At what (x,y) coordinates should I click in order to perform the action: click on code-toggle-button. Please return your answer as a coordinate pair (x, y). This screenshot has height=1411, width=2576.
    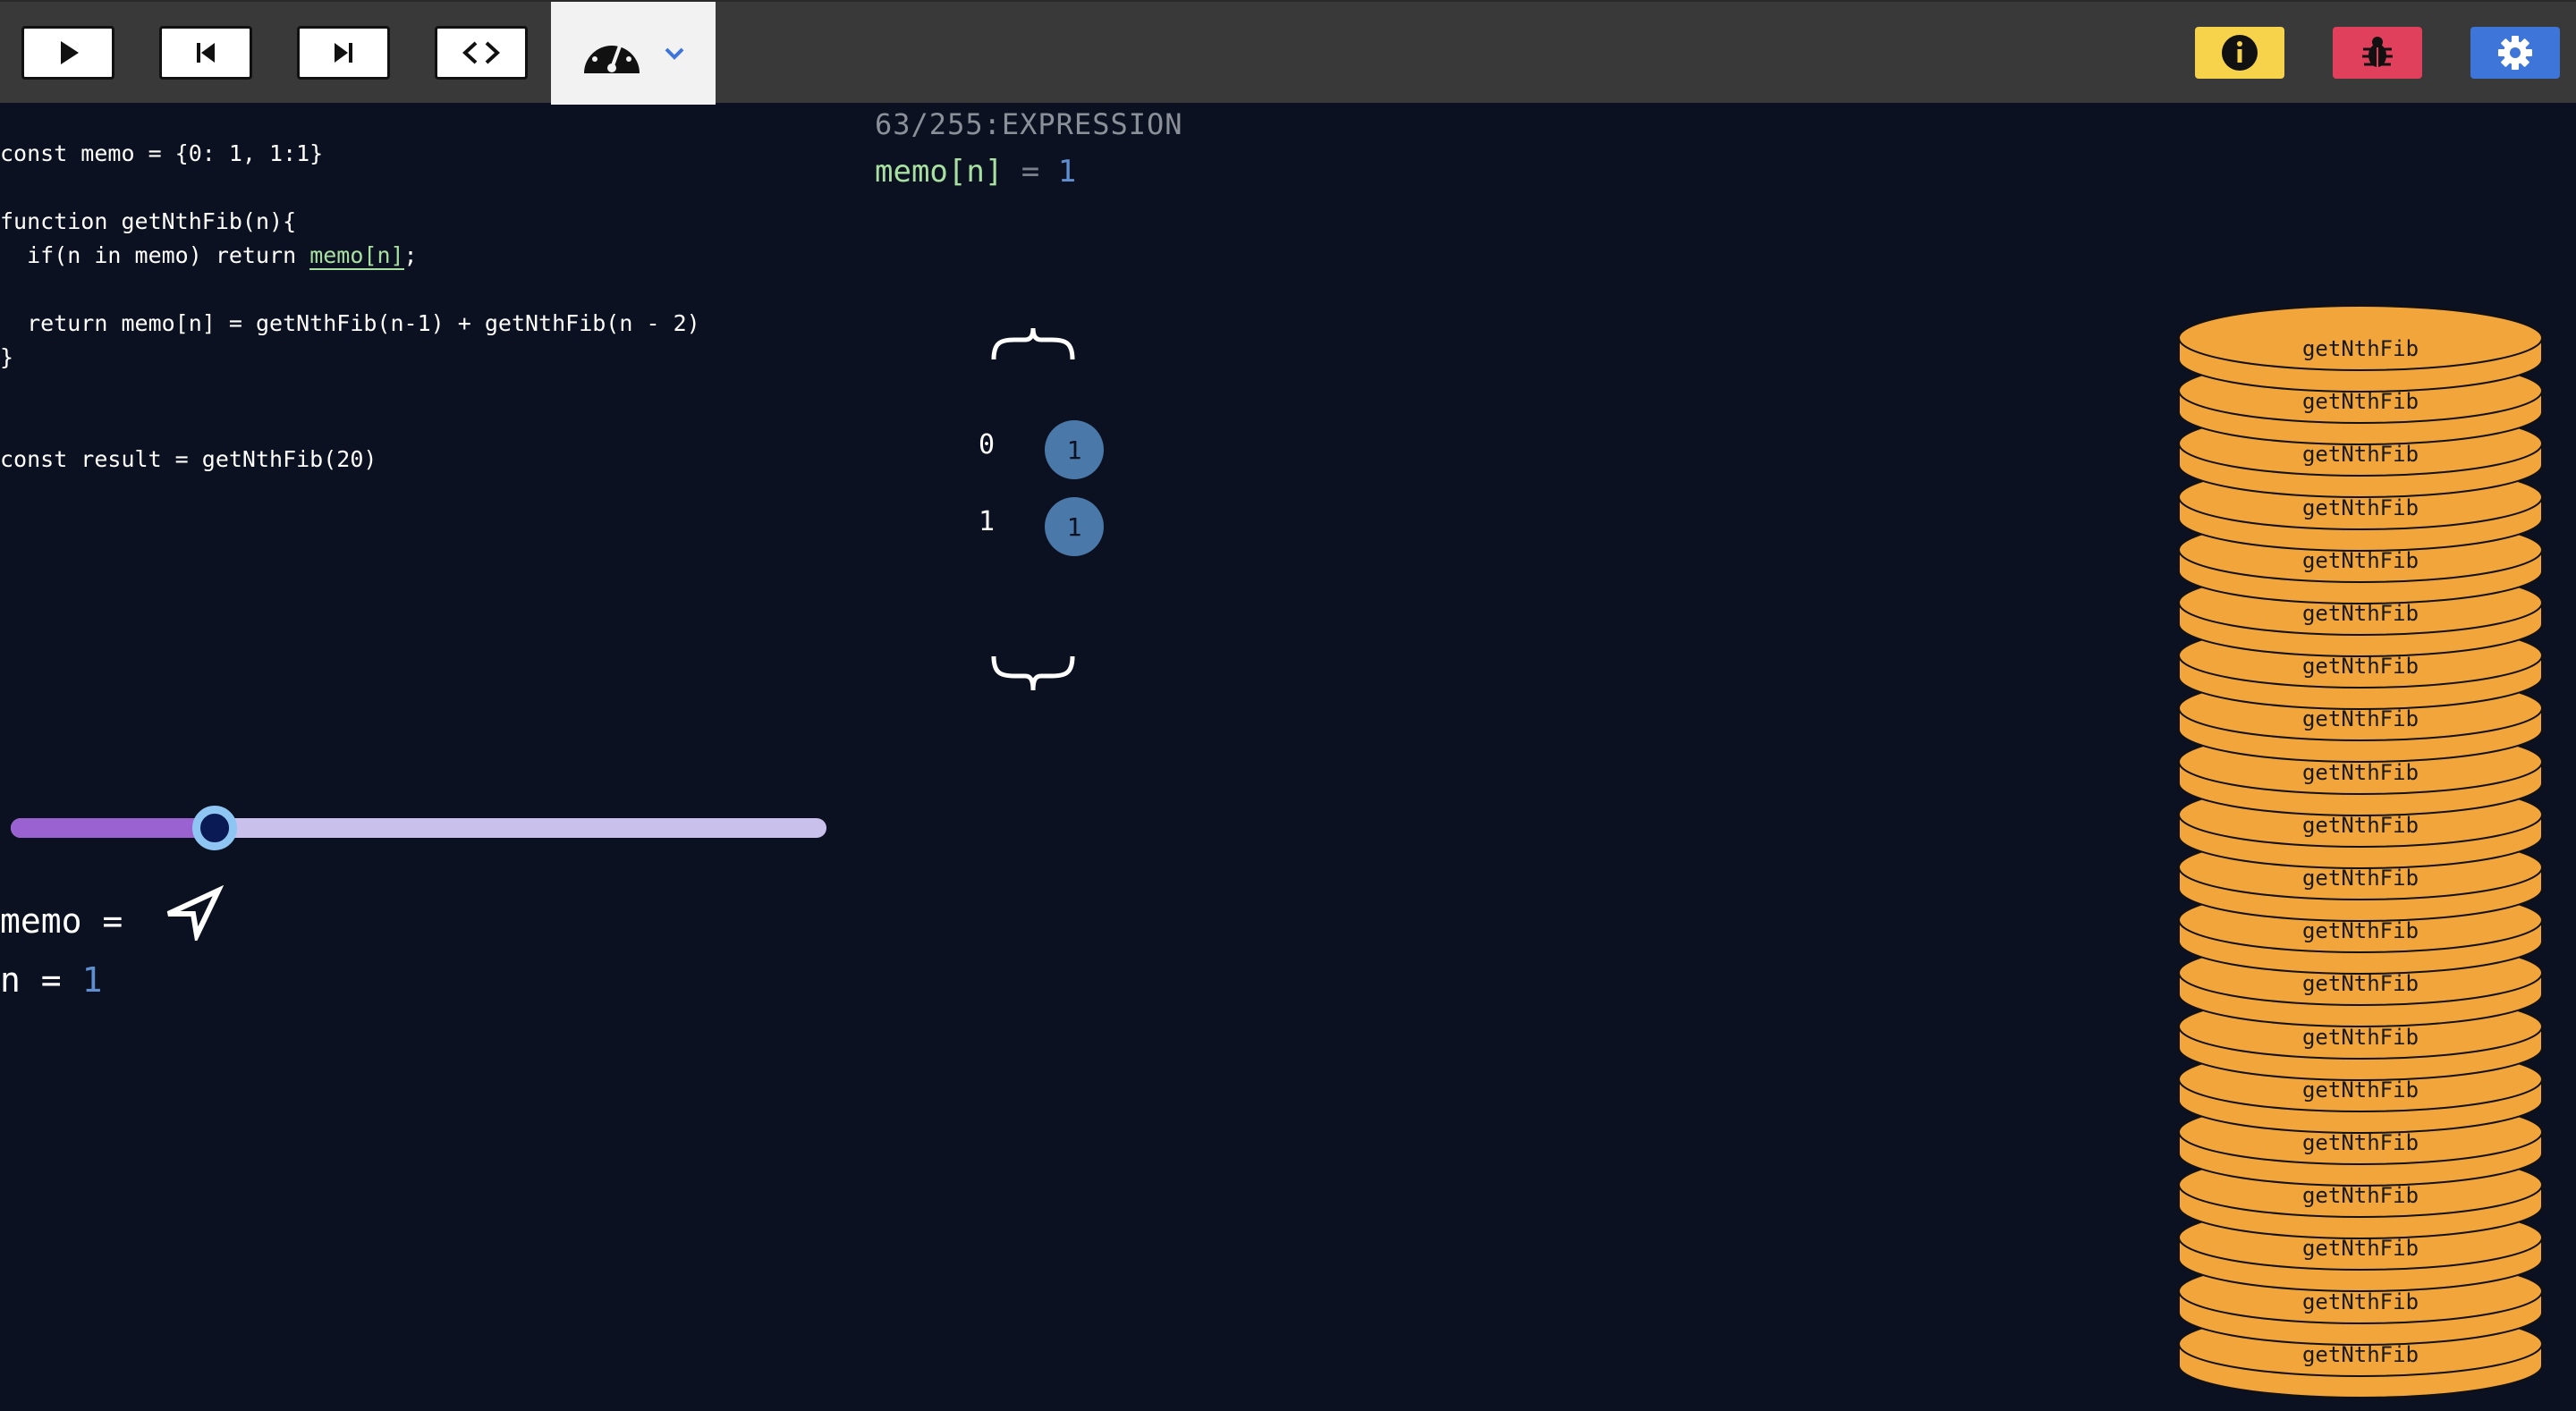
    Looking at the image, I should click on (481, 53).